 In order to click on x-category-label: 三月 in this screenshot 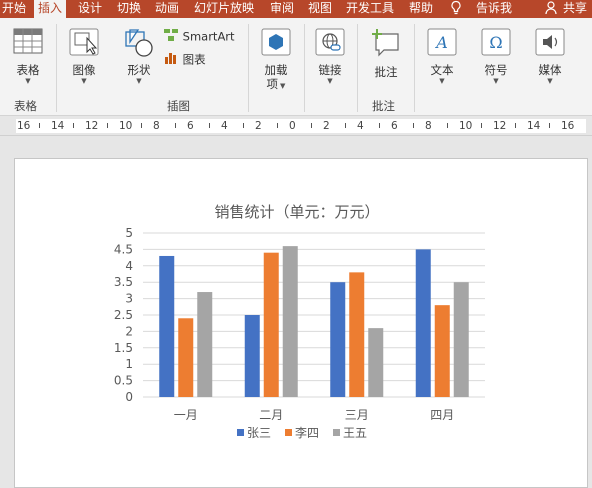, I will do `click(357, 415)`.